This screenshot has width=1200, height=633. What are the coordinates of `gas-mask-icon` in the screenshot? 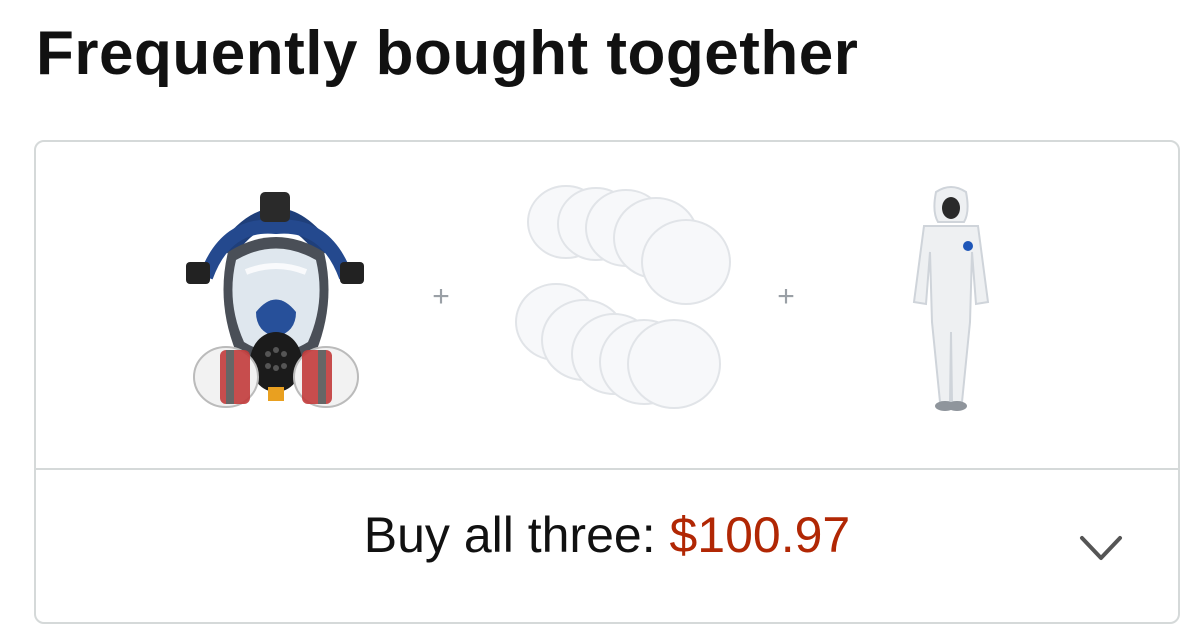 It's located at (275, 300).